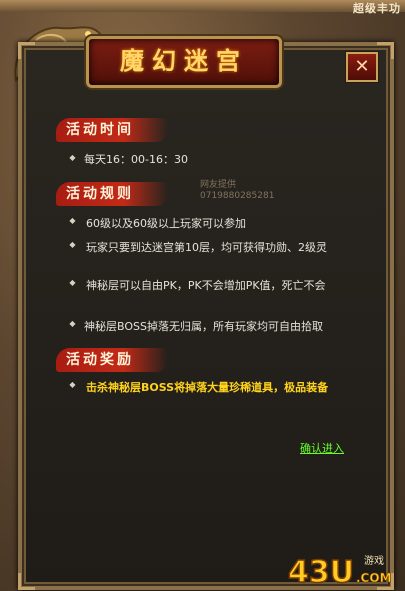  I want to click on watermark: 网友提供 0719880285281, so click(237, 191).